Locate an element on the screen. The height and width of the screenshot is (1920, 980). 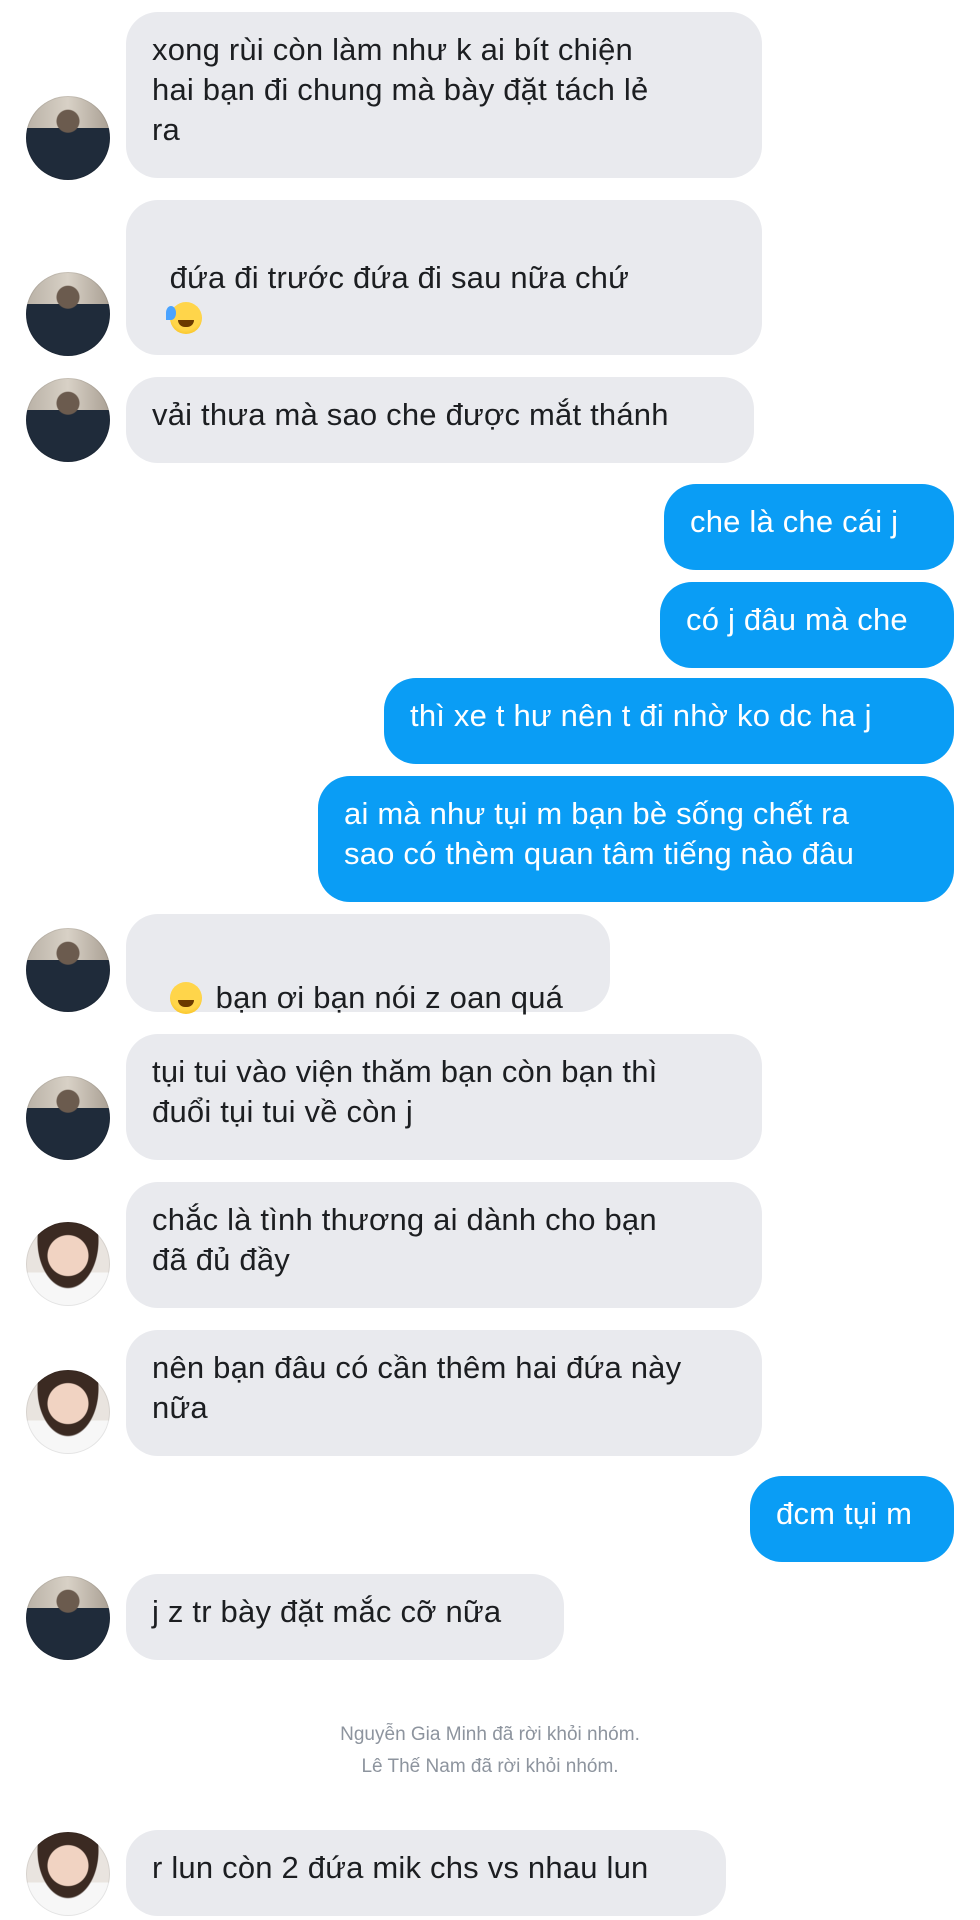
message-text: bạn ơi bạn nói z oan quá is located at coordinates (389, 997).